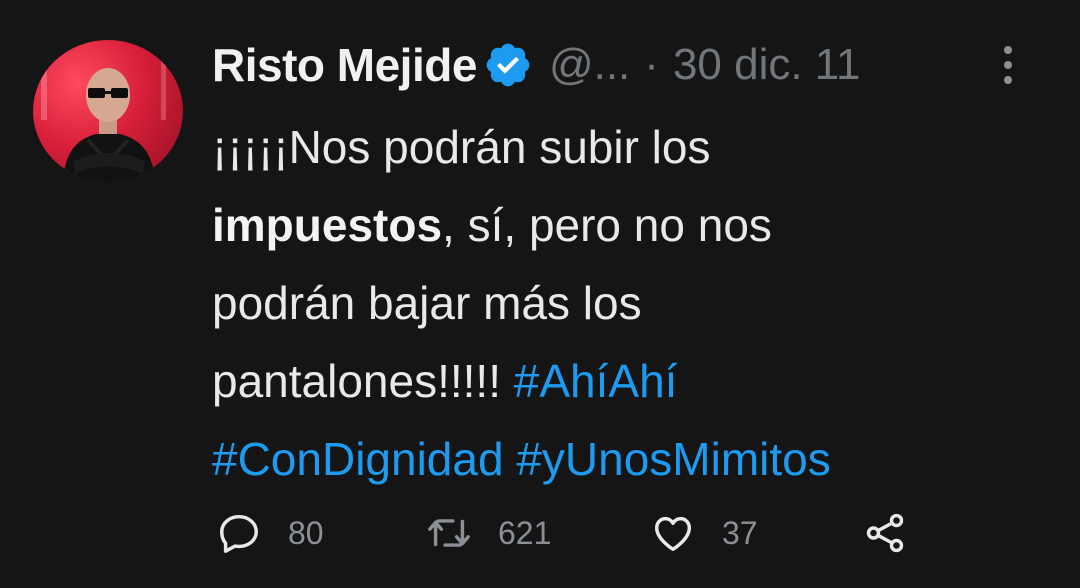 This screenshot has width=1080, height=588. I want to click on like-button: 37, so click(704, 533).